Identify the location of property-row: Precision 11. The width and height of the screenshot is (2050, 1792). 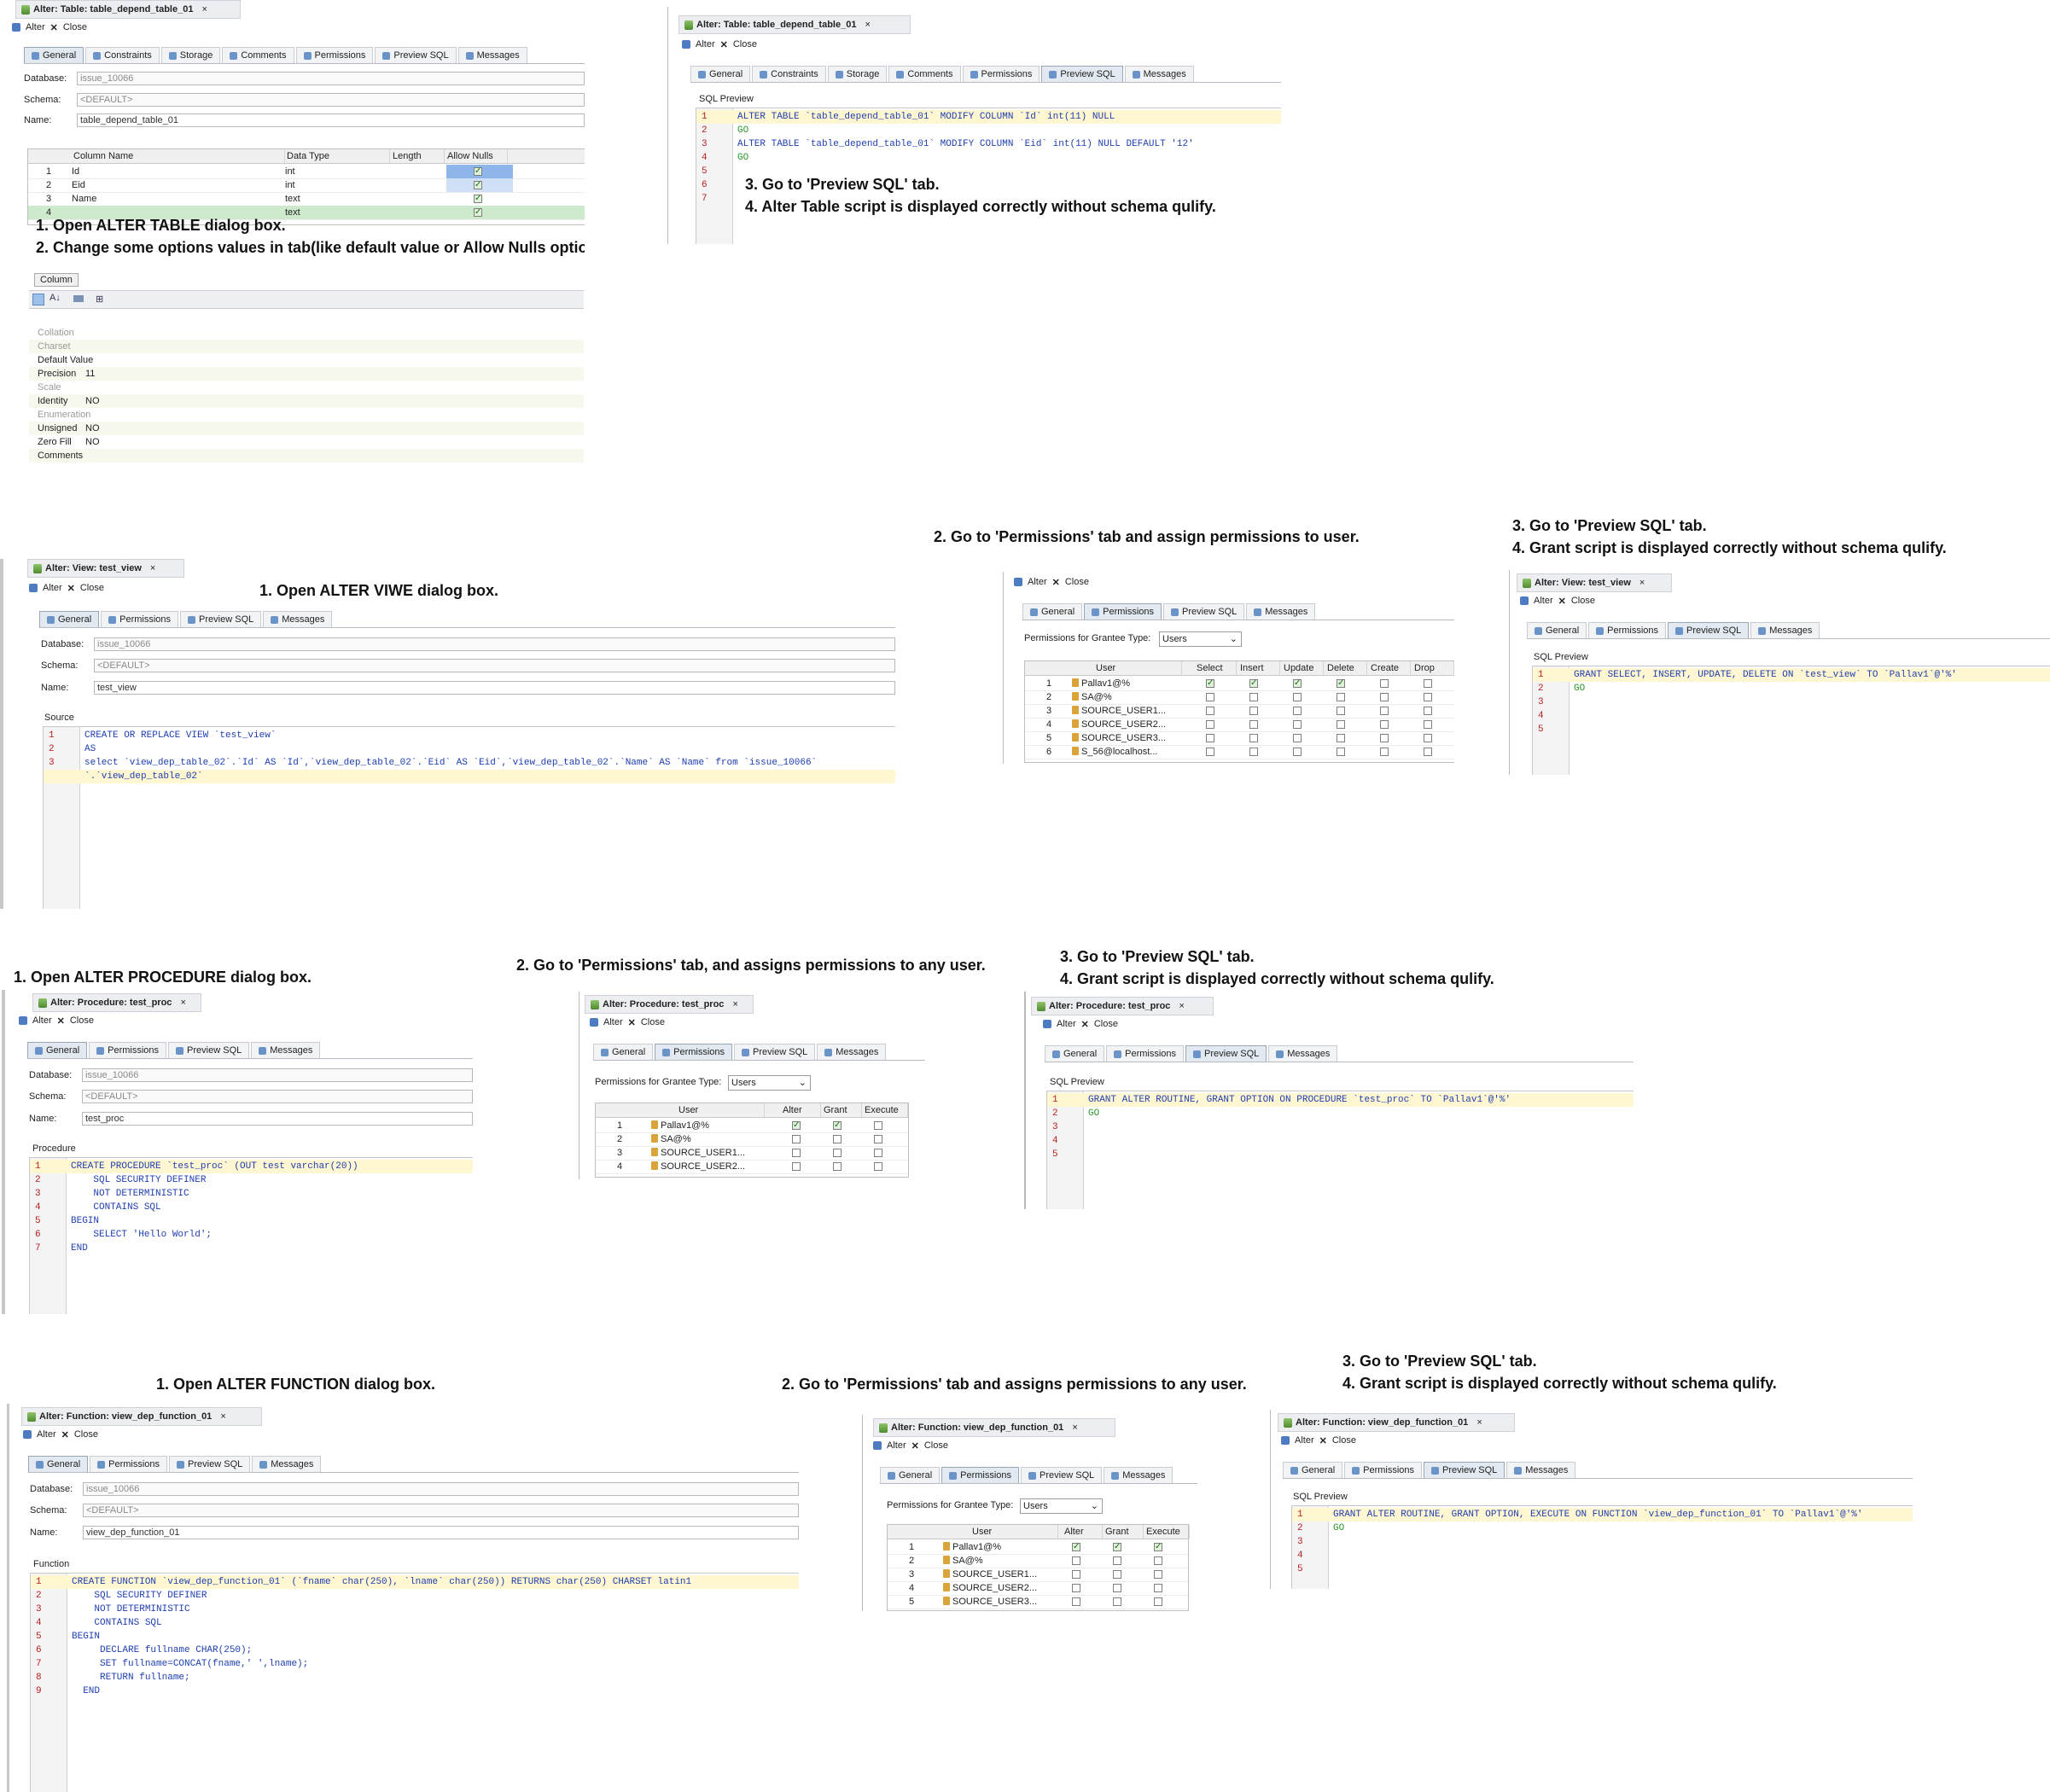
(306, 374).